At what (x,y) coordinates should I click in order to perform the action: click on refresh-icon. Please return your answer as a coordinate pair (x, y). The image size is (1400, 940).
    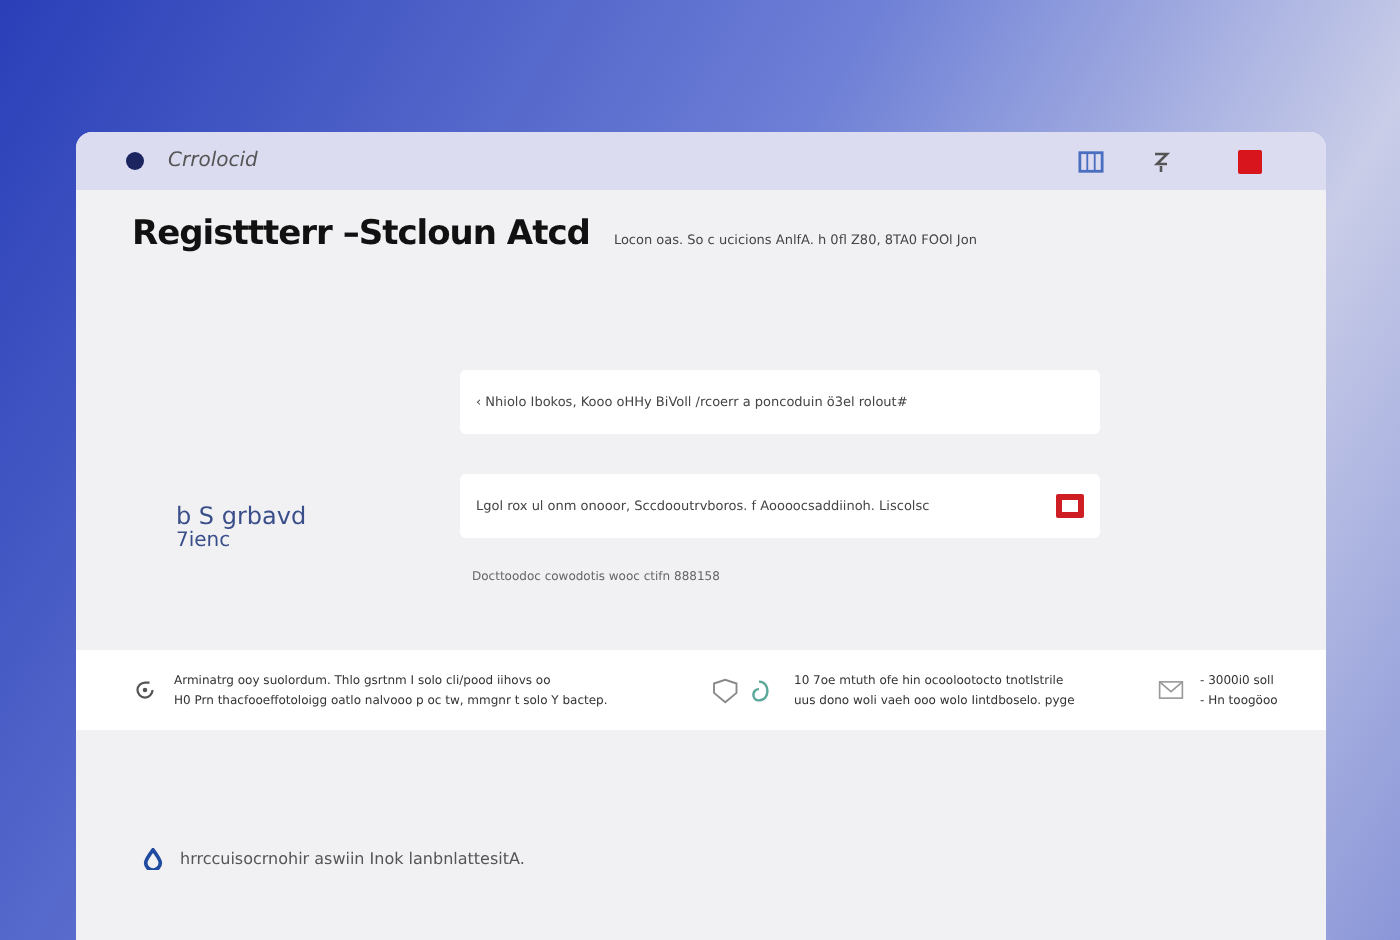
    Looking at the image, I should click on (145, 690).